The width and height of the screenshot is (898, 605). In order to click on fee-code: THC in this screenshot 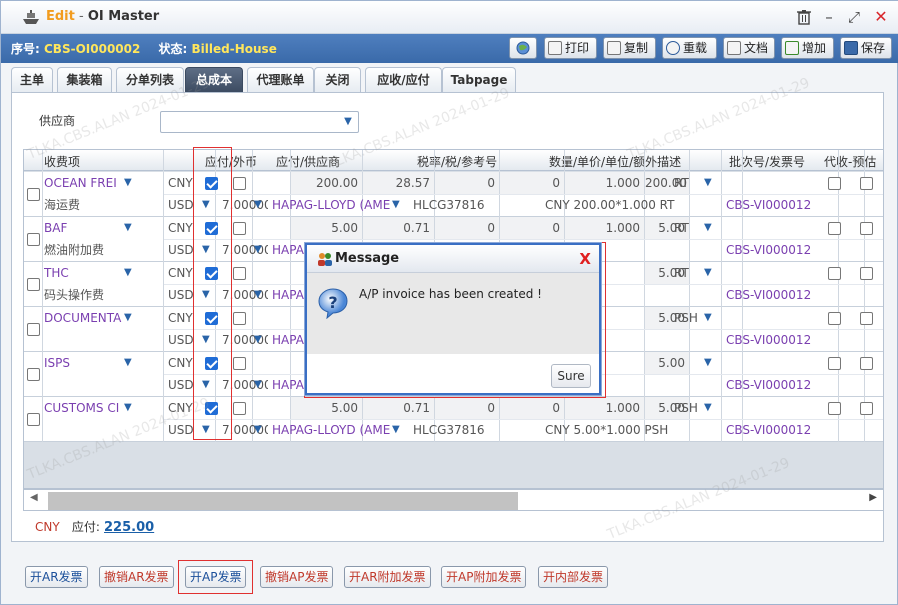, I will do `click(85, 273)`.